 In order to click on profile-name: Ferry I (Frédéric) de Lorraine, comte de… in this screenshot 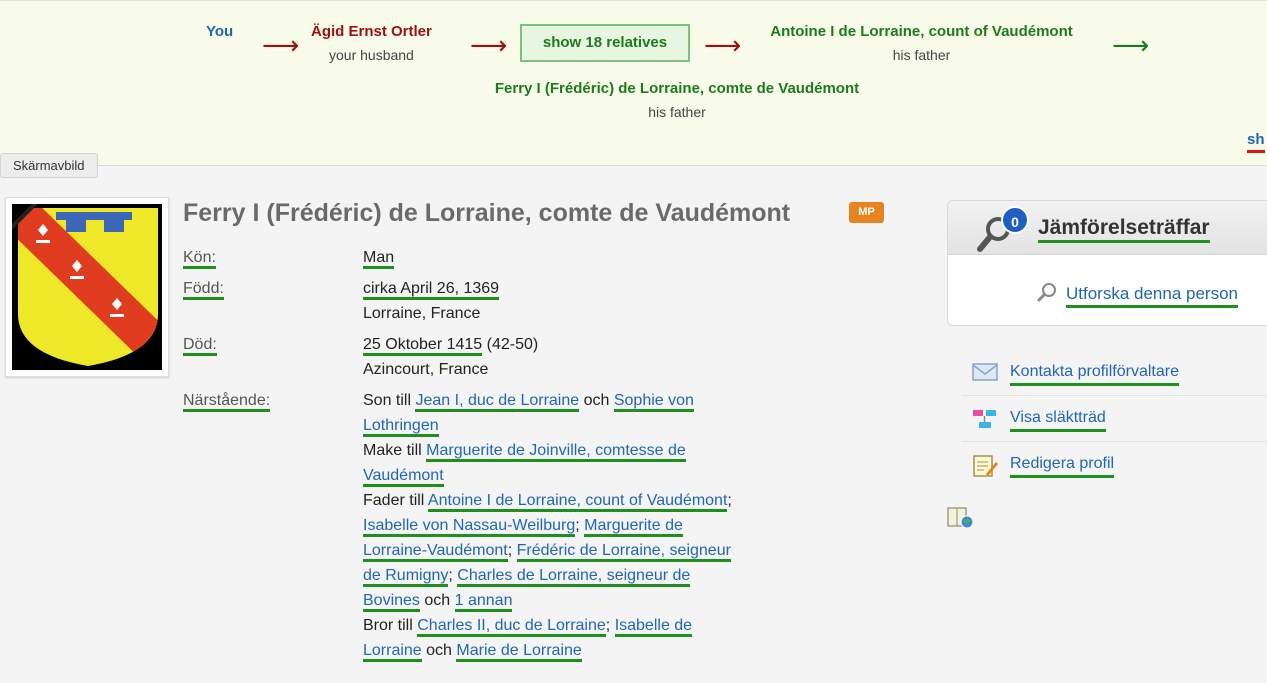, I will do `click(487, 213)`.